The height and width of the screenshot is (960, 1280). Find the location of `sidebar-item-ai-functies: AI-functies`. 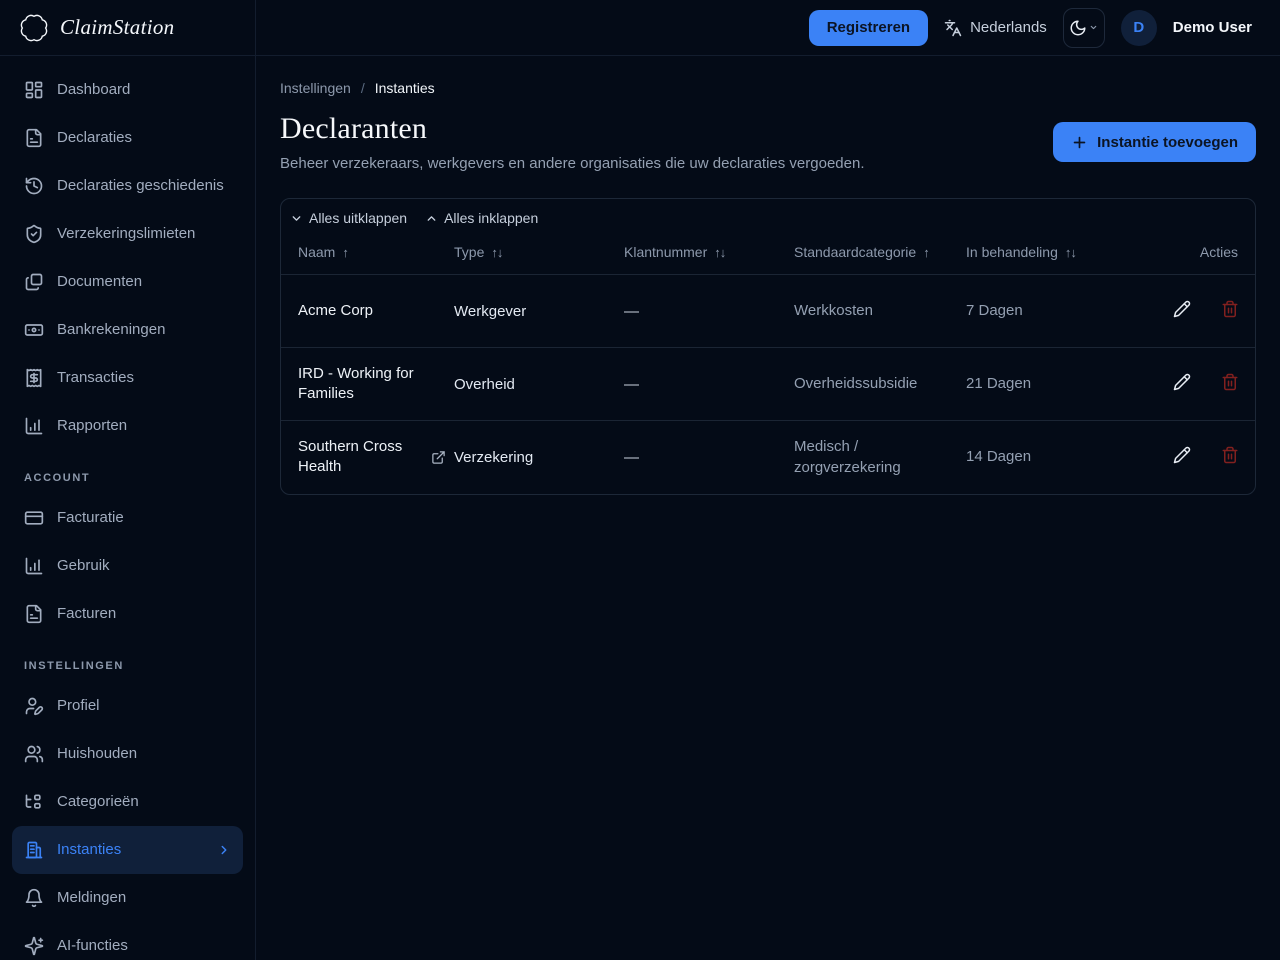

sidebar-item-ai-functies: AI-functies is located at coordinates (127, 941).